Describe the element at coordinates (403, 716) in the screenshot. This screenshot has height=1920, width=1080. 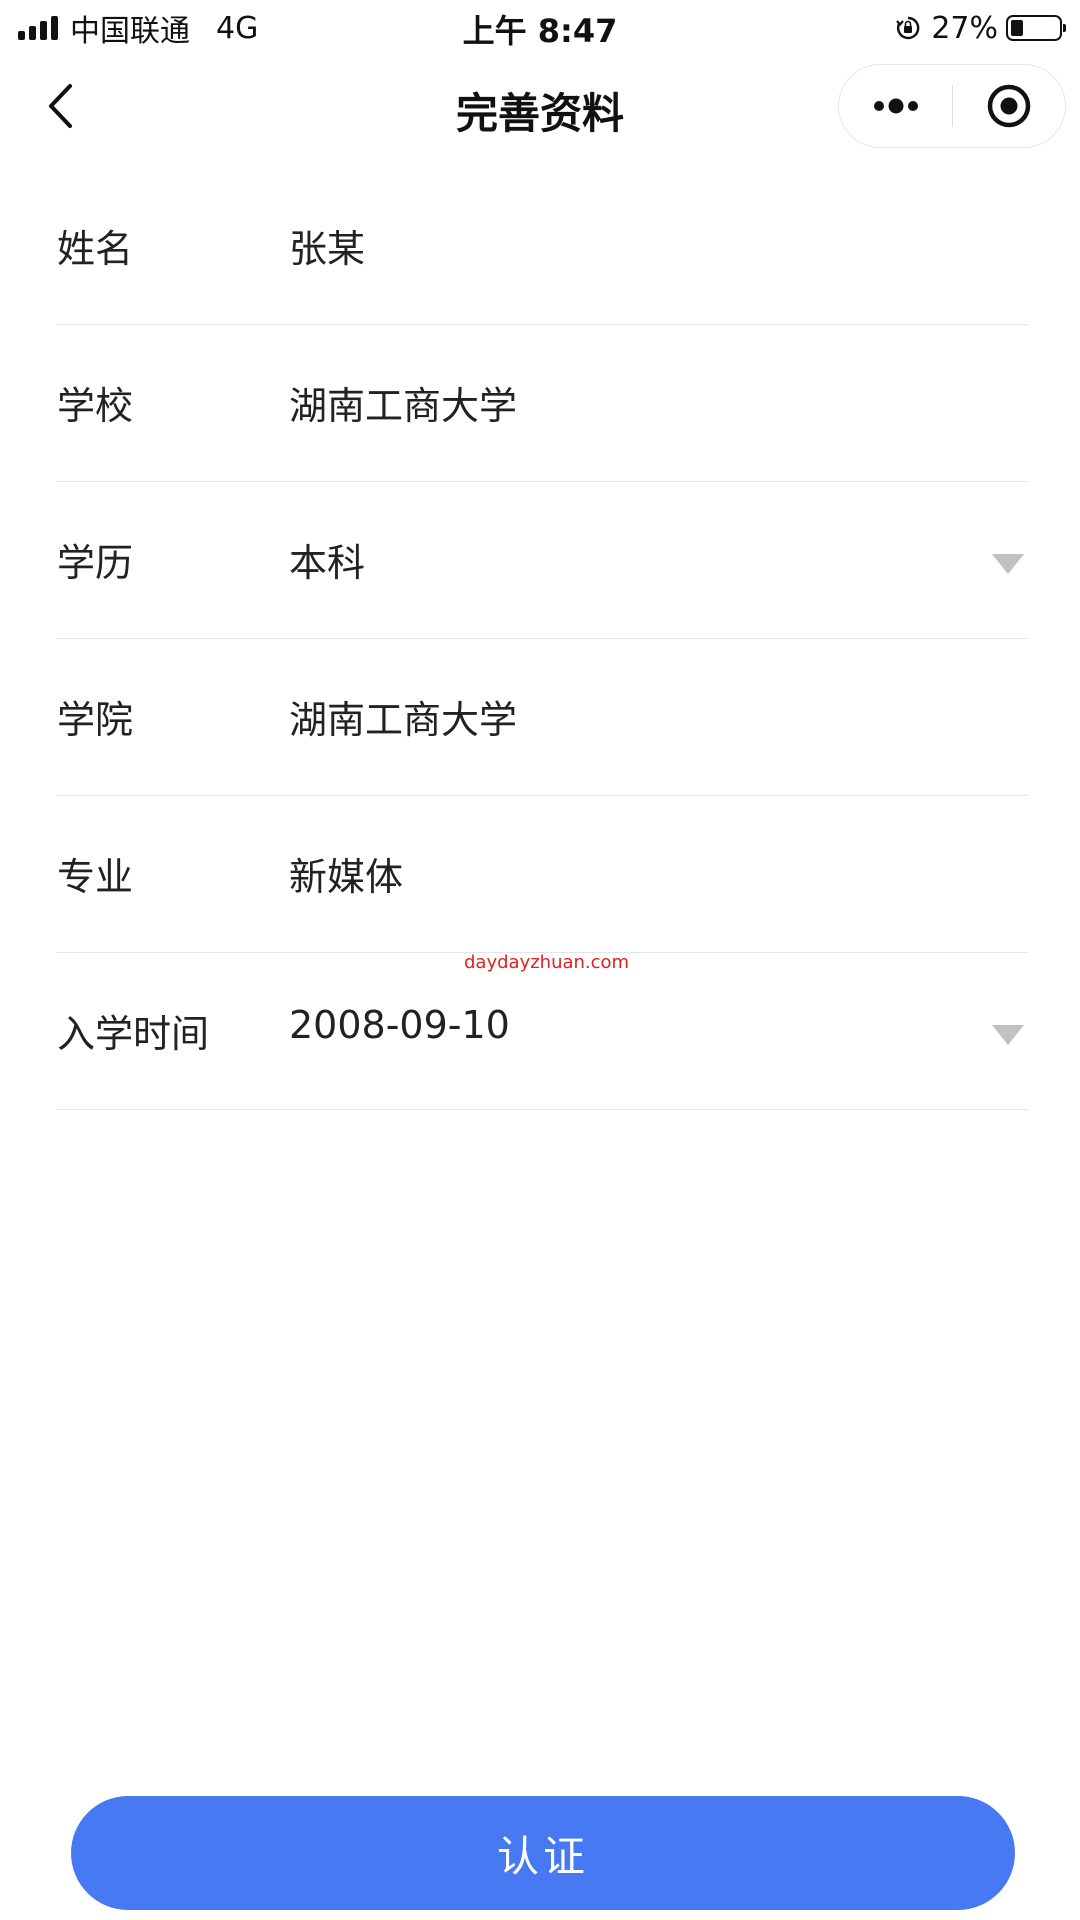
I see `college-input: 湖南工商大学` at that location.